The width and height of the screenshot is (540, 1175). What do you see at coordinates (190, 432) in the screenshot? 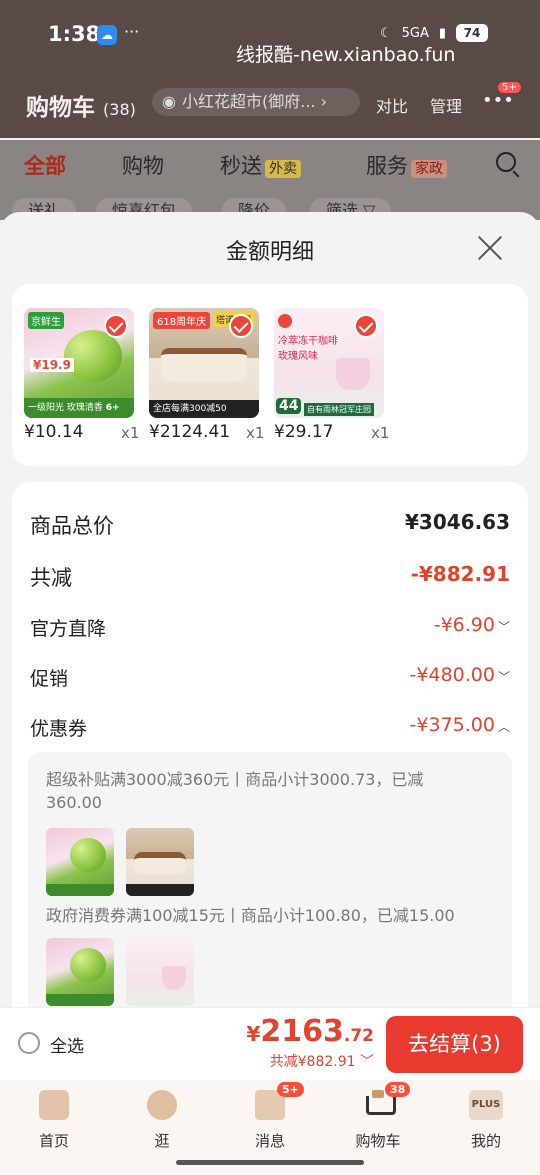
I see `product-price: ¥2124.41` at bounding box center [190, 432].